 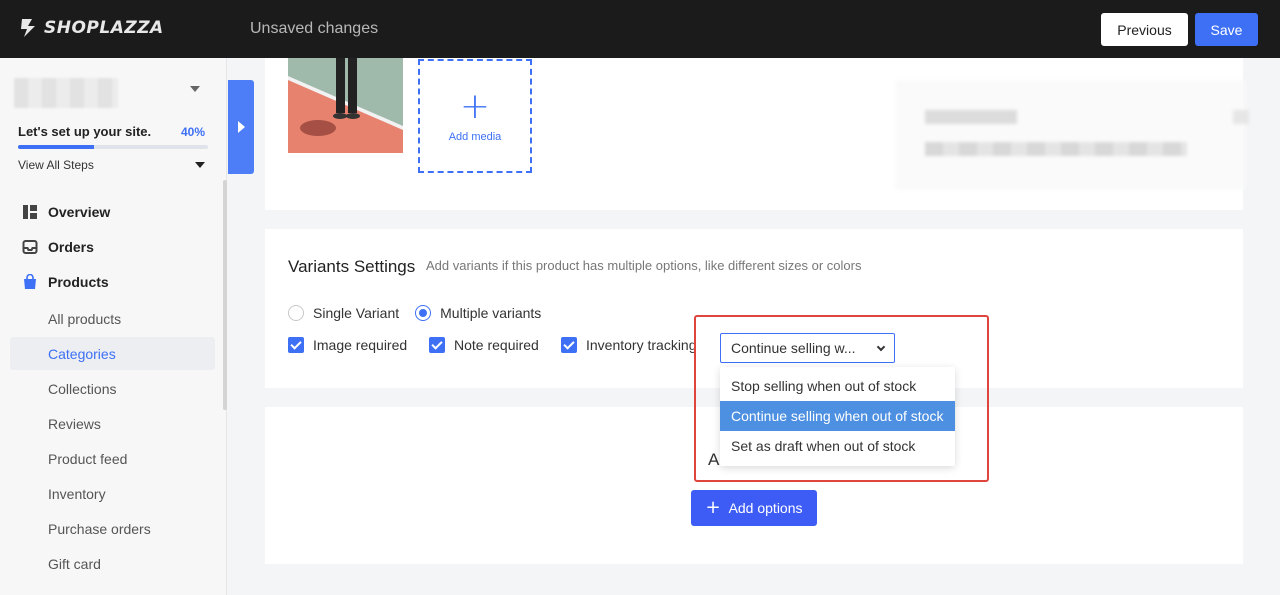 I want to click on checkbox-label: Note required, so click(x=496, y=345).